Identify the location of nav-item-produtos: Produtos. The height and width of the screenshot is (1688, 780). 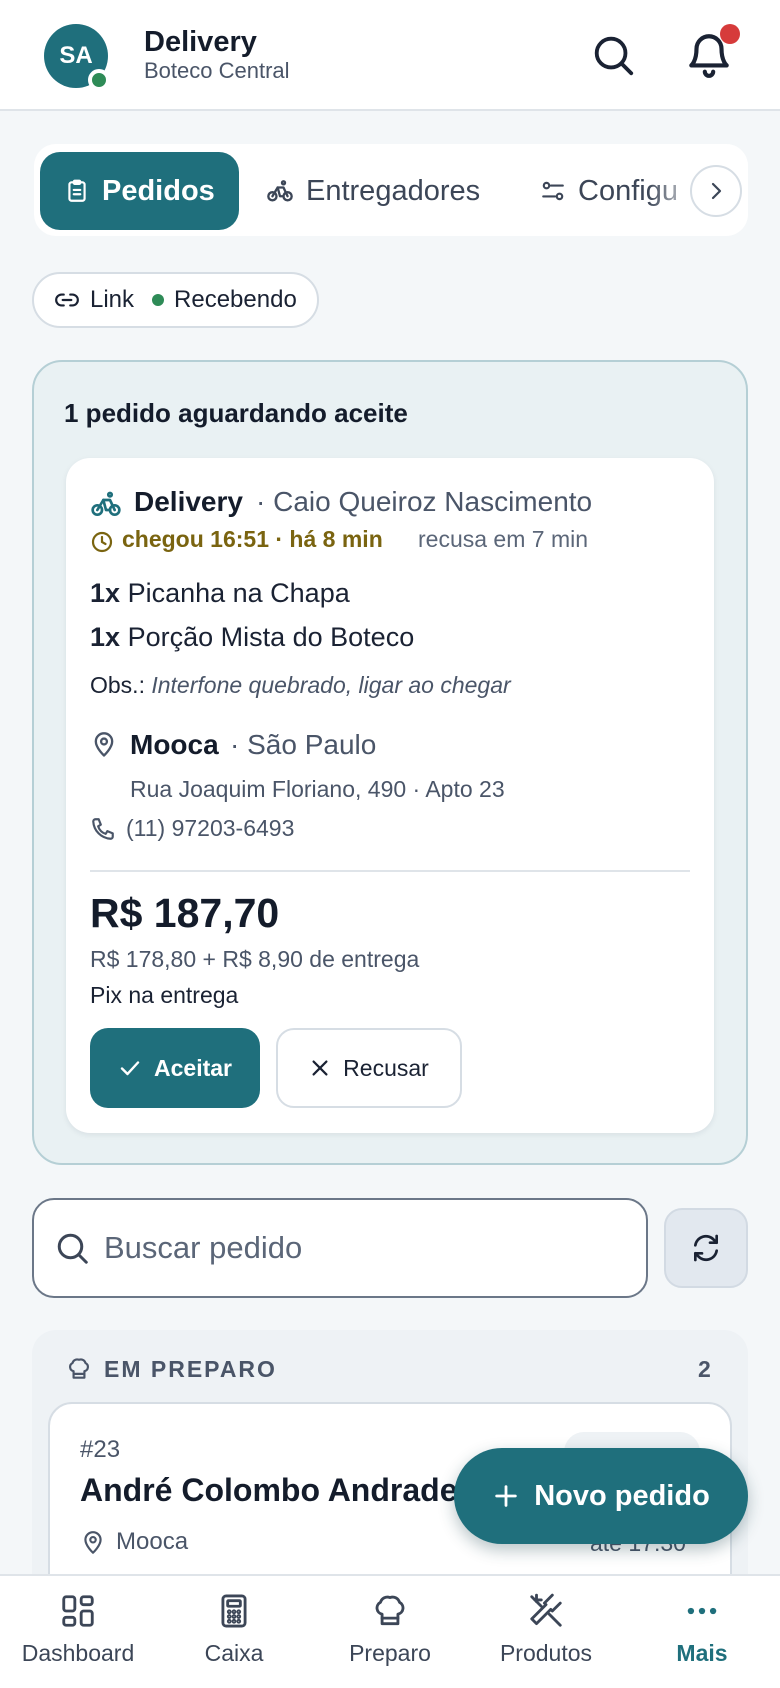
(546, 1629).